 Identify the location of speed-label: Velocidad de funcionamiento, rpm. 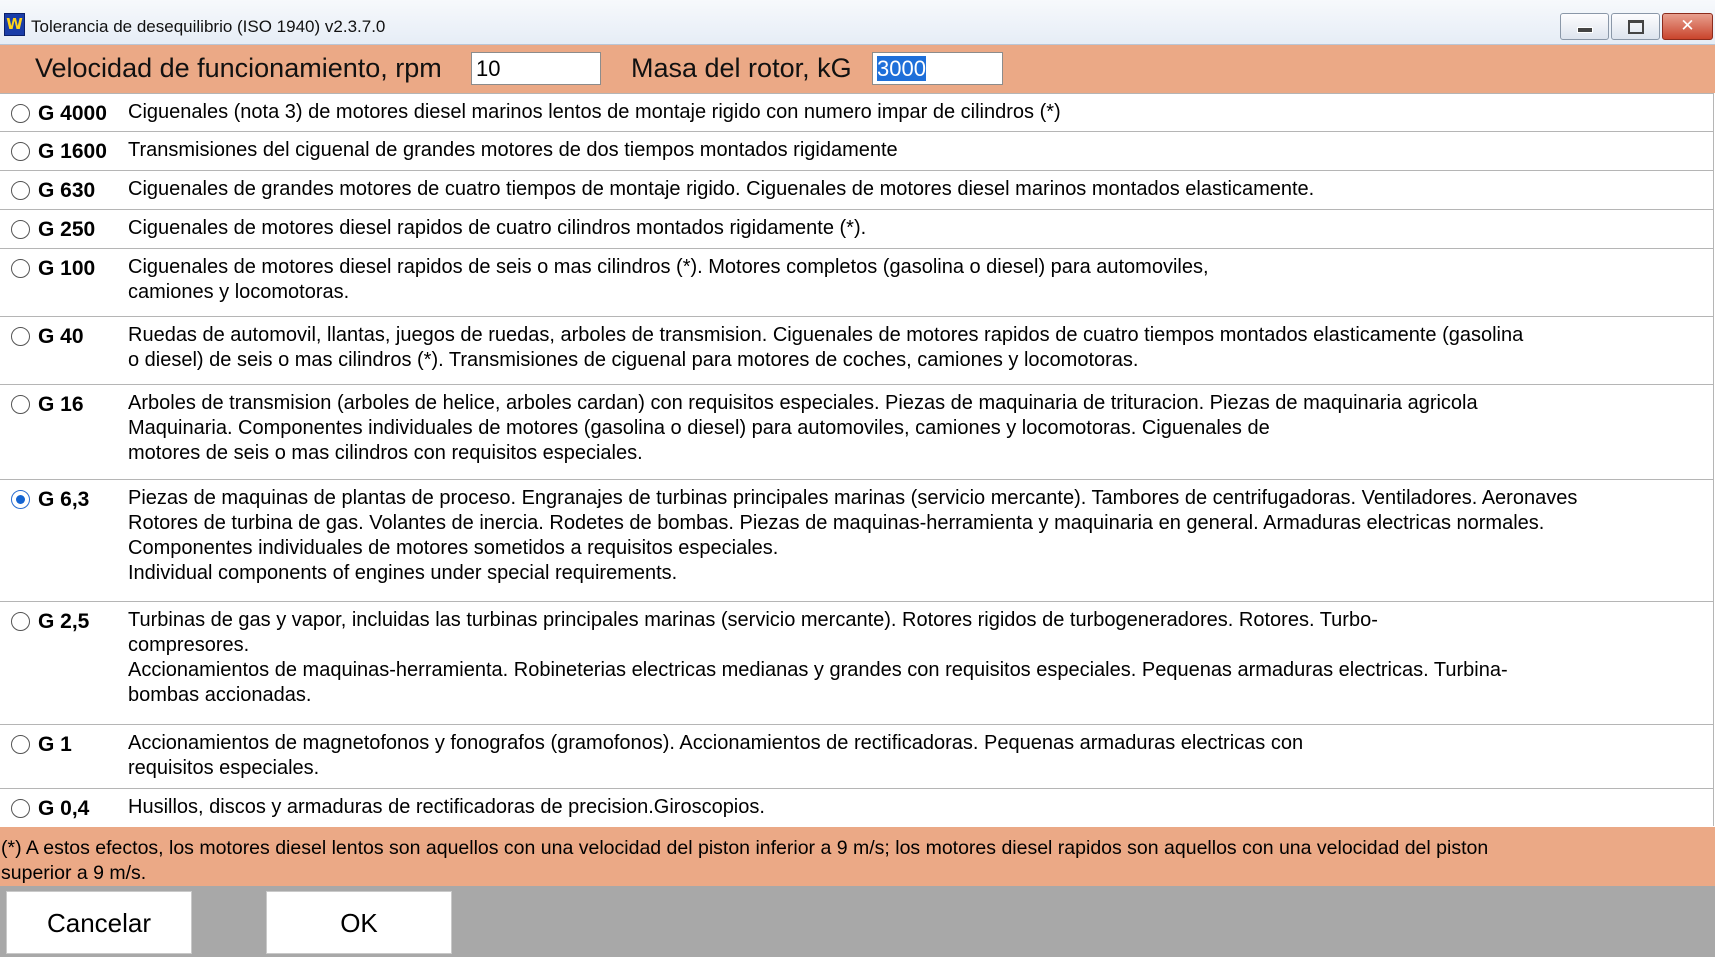
(238, 68).